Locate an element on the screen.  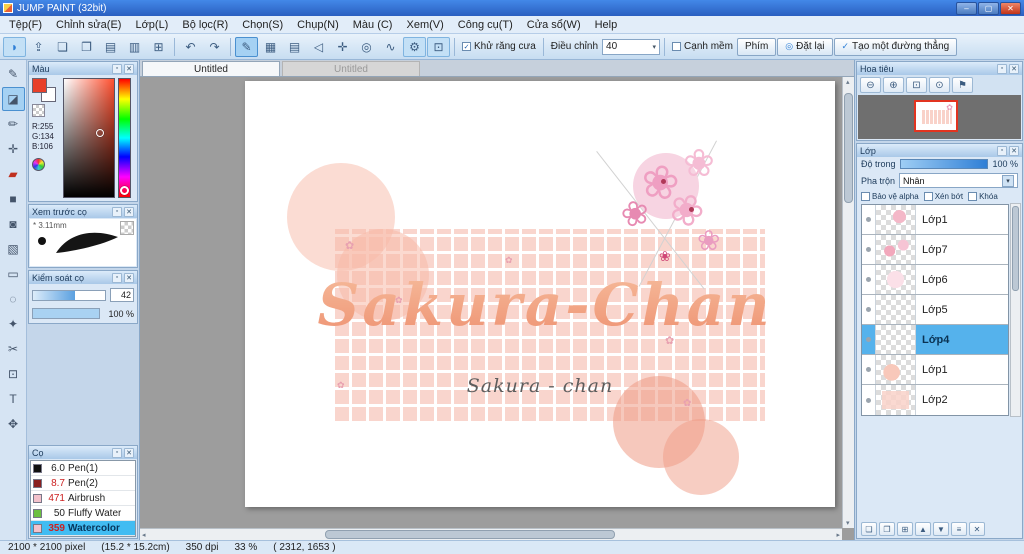
scroll-down-icon: ▾ is located at coordinates (848, 523).